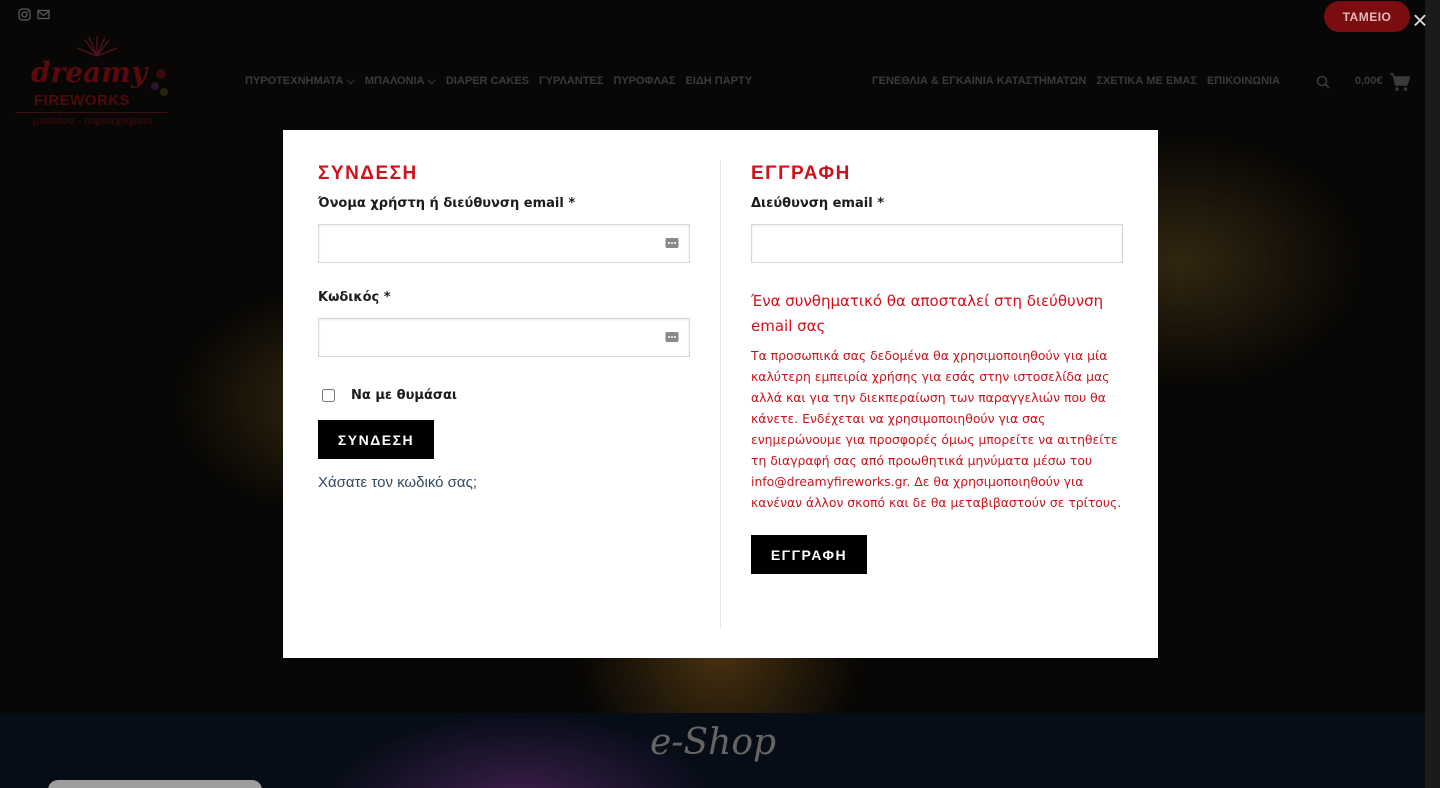 This screenshot has width=1440, height=788. What do you see at coordinates (376, 439) in the screenshot?
I see `login-button: ΣΥΝΔΕΣΗ` at bounding box center [376, 439].